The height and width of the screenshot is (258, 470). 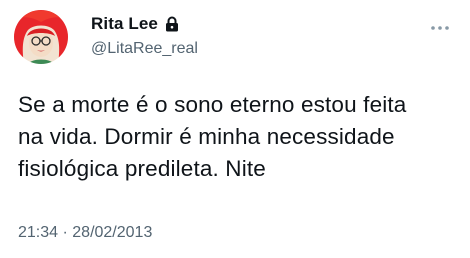 What do you see at coordinates (124, 24) in the screenshot?
I see `display-name: Rita Lee` at bounding box center [124, 24].